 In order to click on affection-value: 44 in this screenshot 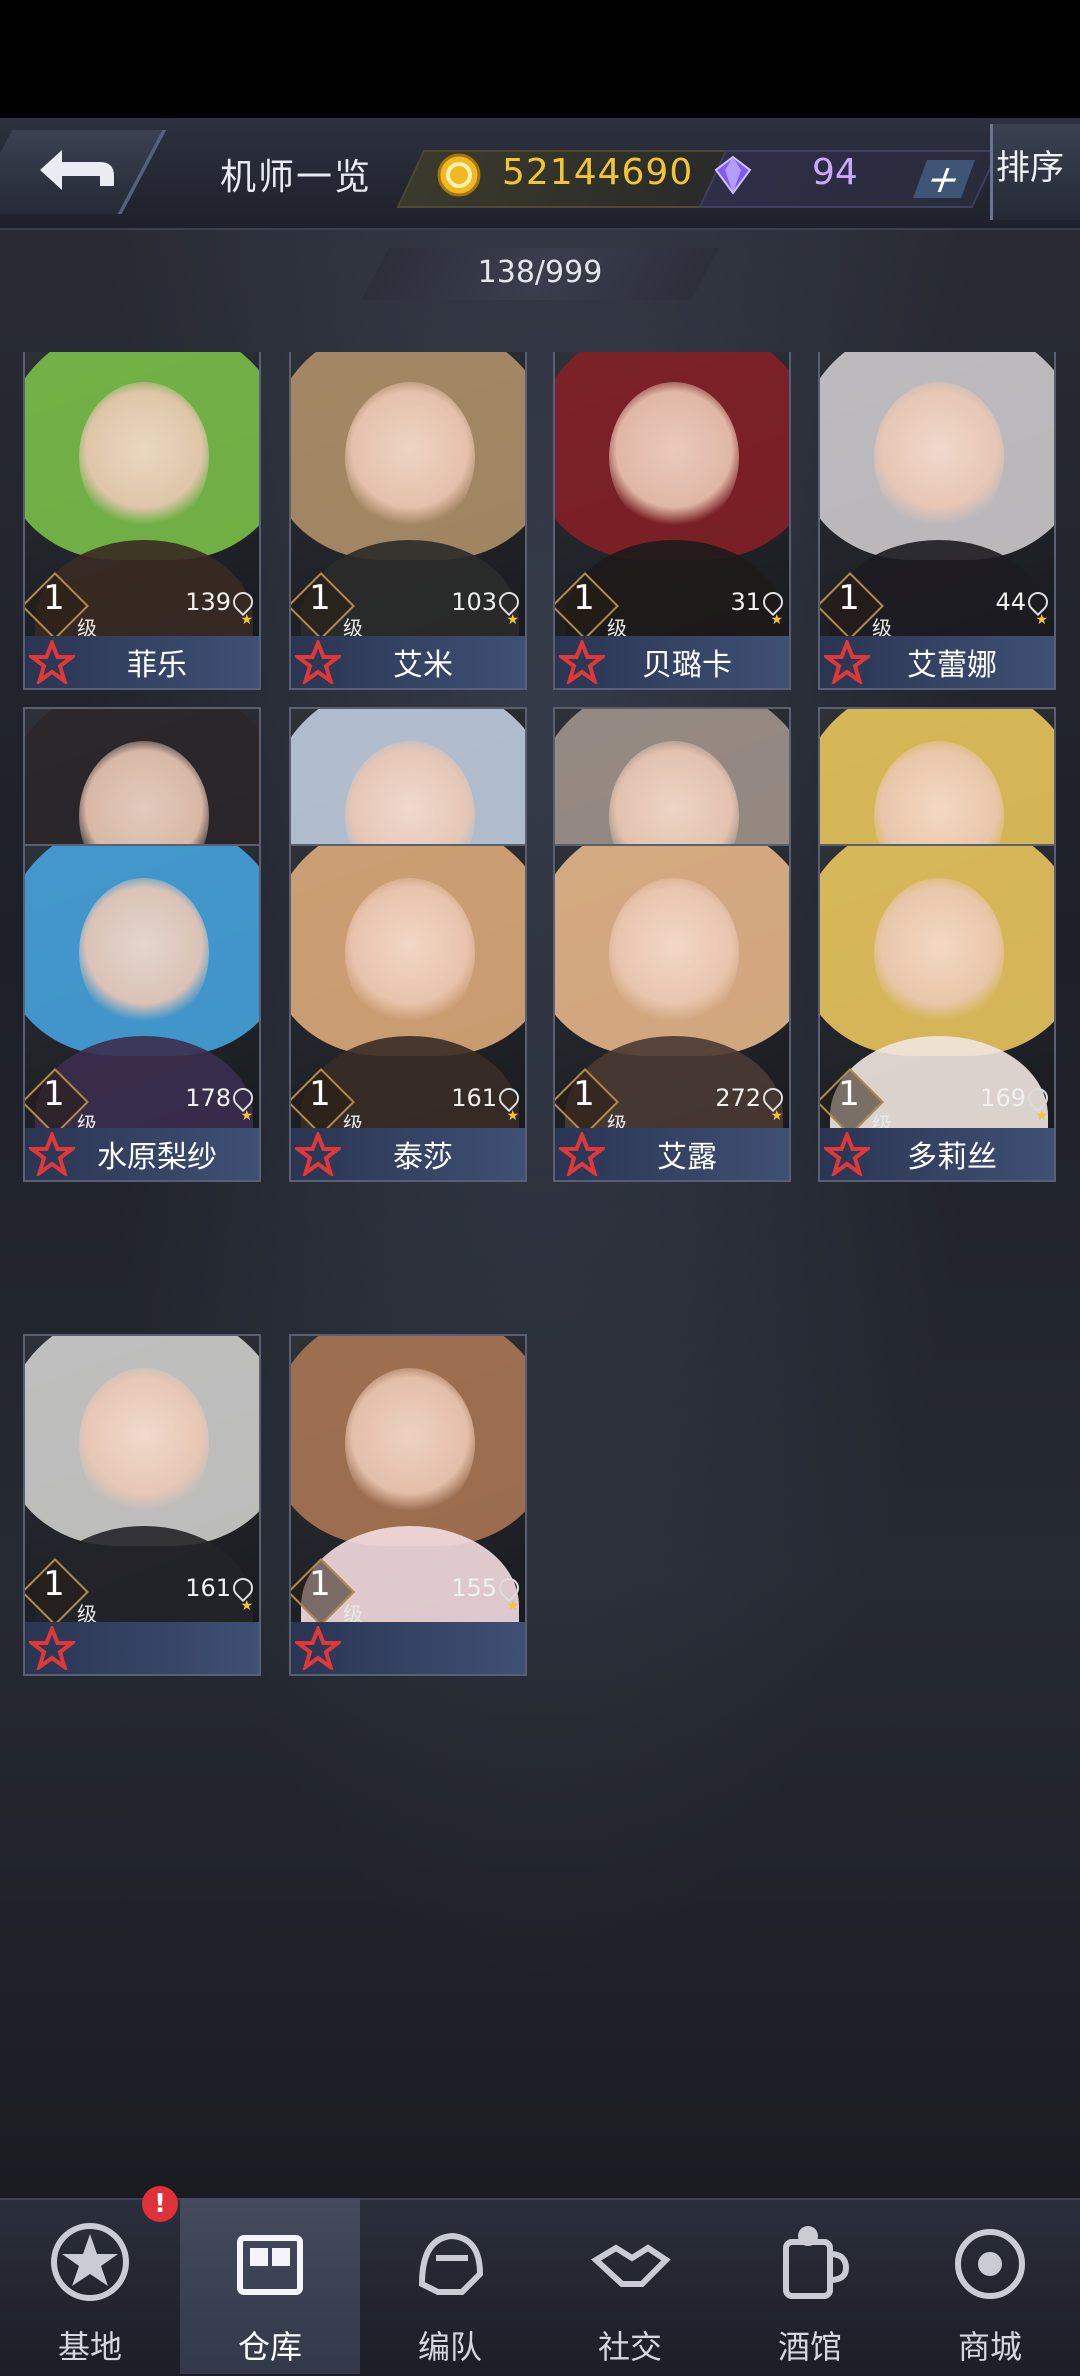, I will do `click(1010, 602)`.